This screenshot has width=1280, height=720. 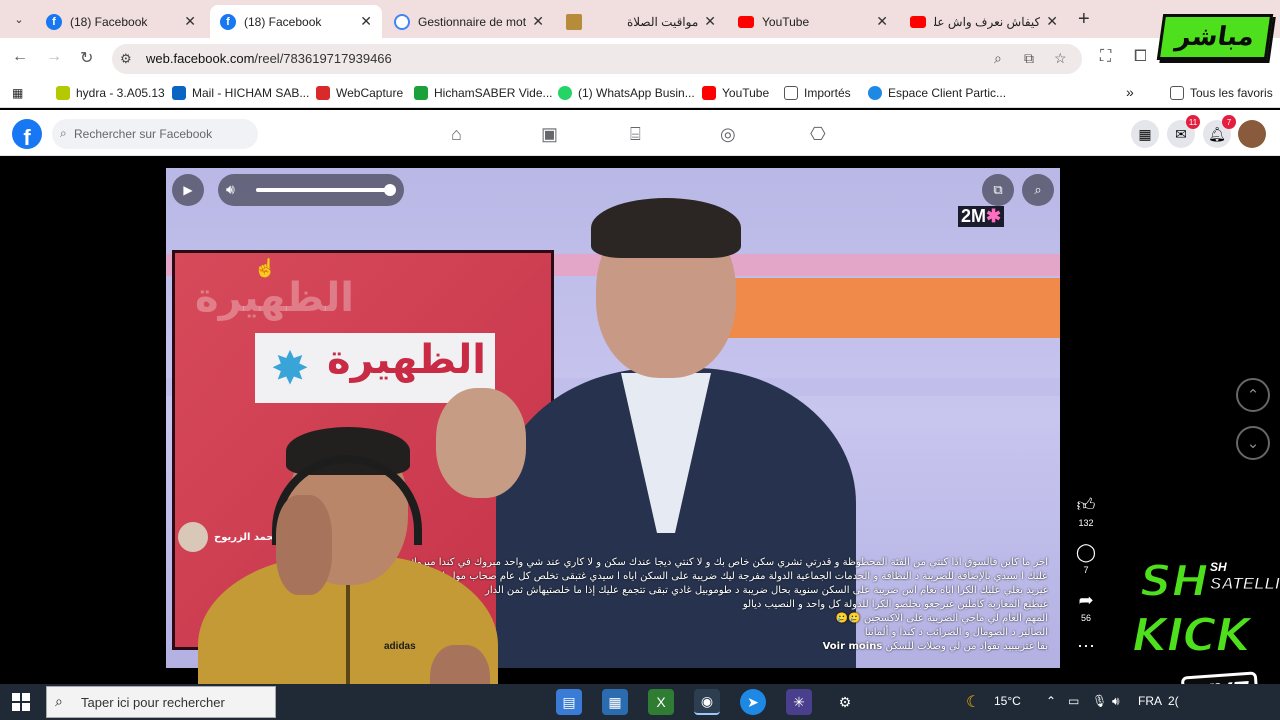 What do you see at coordinates (54, 57) in the screenshot?
I see `forward-icon: →` at bounding box center [54, 57].